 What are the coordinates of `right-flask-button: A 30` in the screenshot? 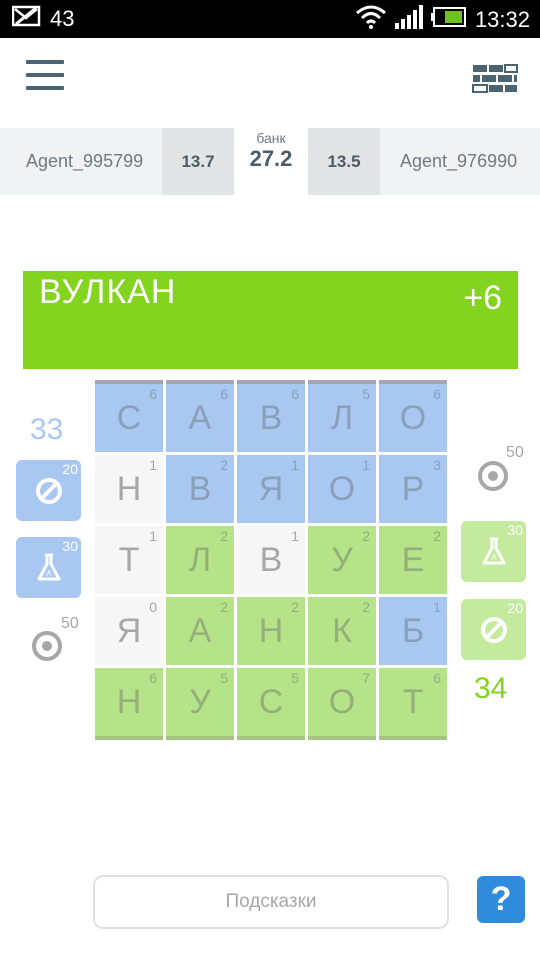 It's located at (493, 551).